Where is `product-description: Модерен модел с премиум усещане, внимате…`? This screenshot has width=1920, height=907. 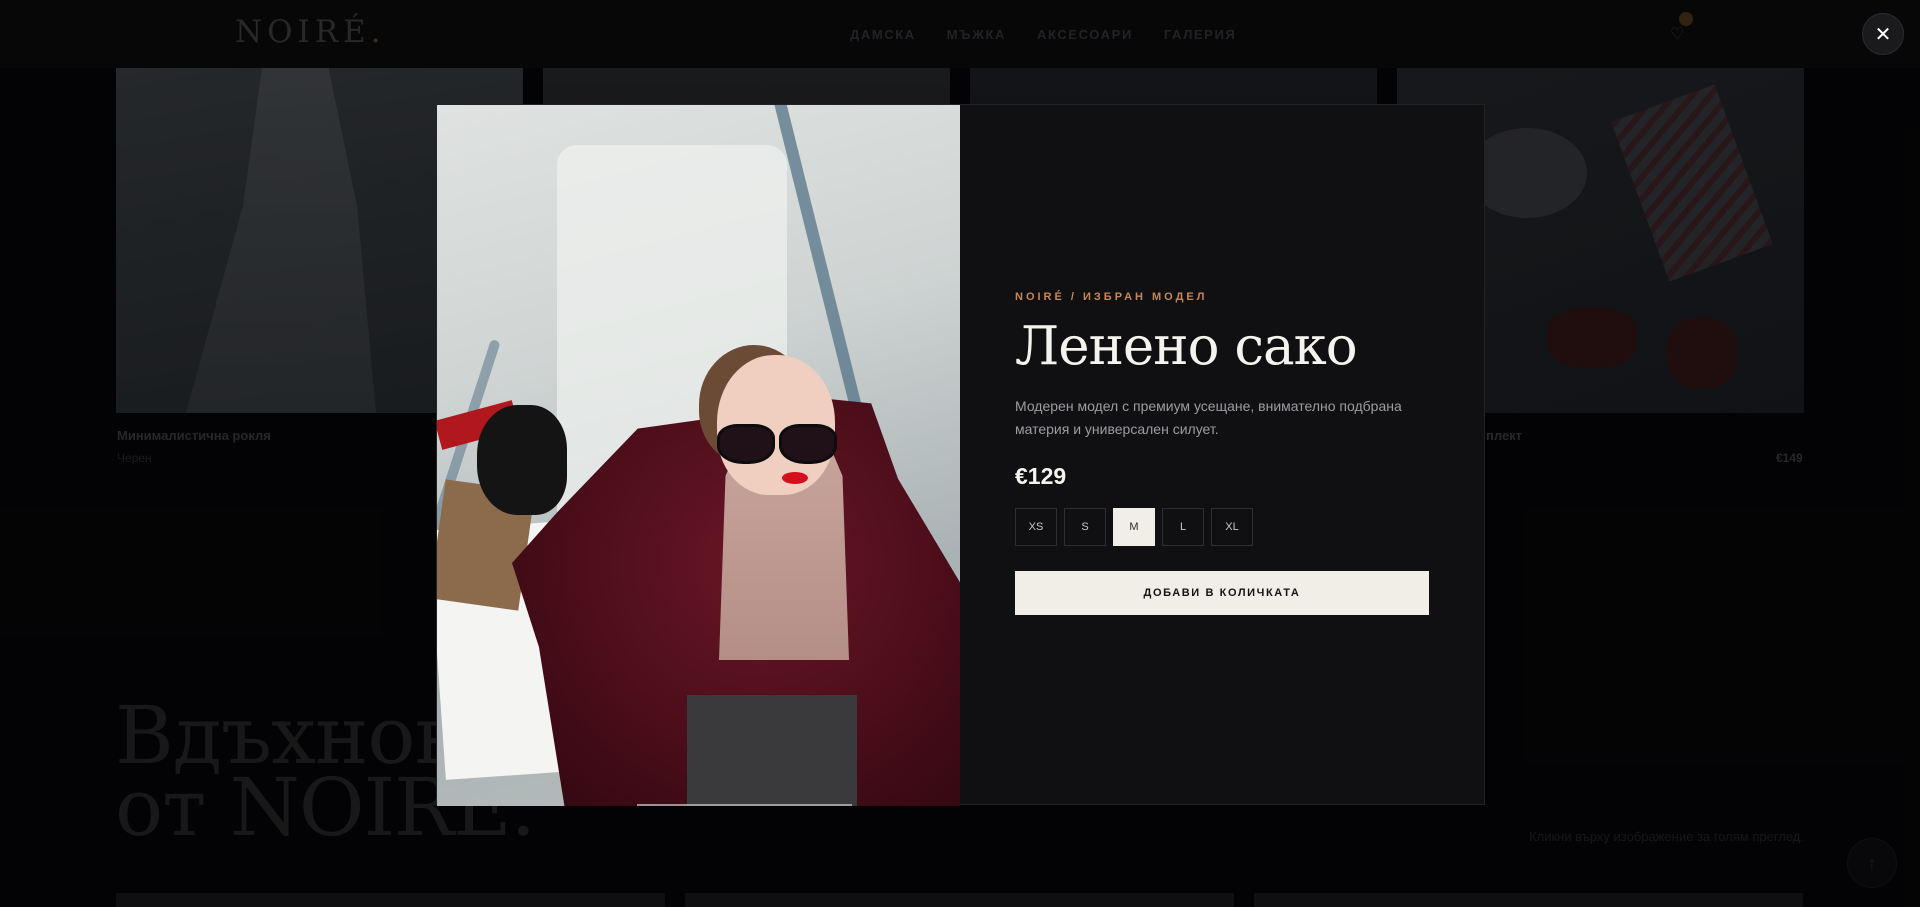
product-description: Модерен модел с премиум усещане, внимате… is located at coordinates (1208, 417).